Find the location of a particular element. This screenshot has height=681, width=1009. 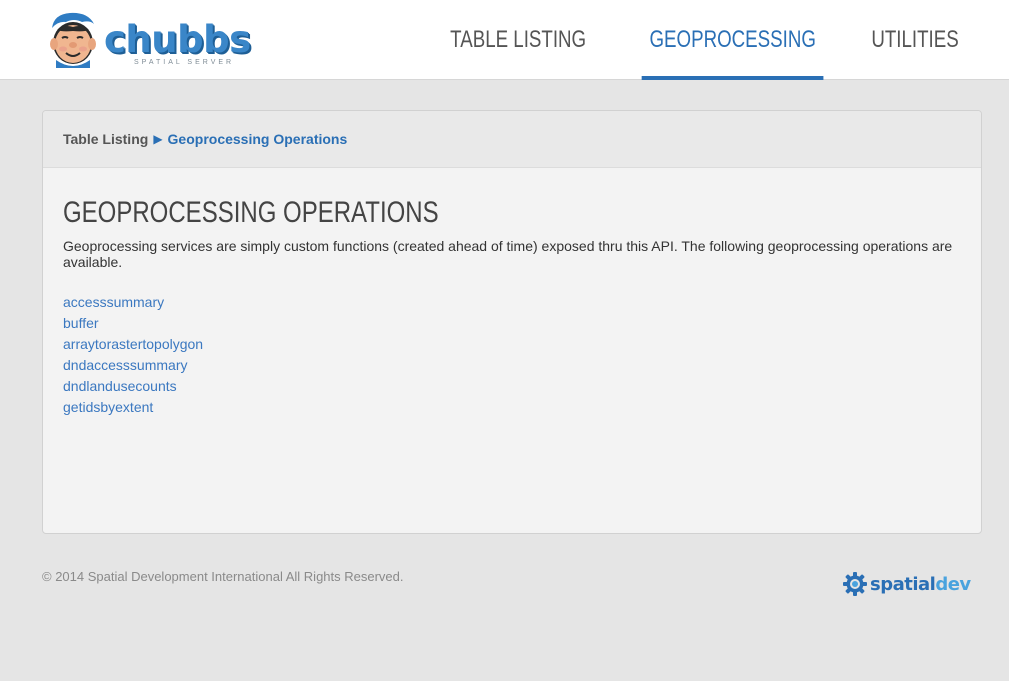

list-item: dndaccesssummary is located at coordinates (512, 365).